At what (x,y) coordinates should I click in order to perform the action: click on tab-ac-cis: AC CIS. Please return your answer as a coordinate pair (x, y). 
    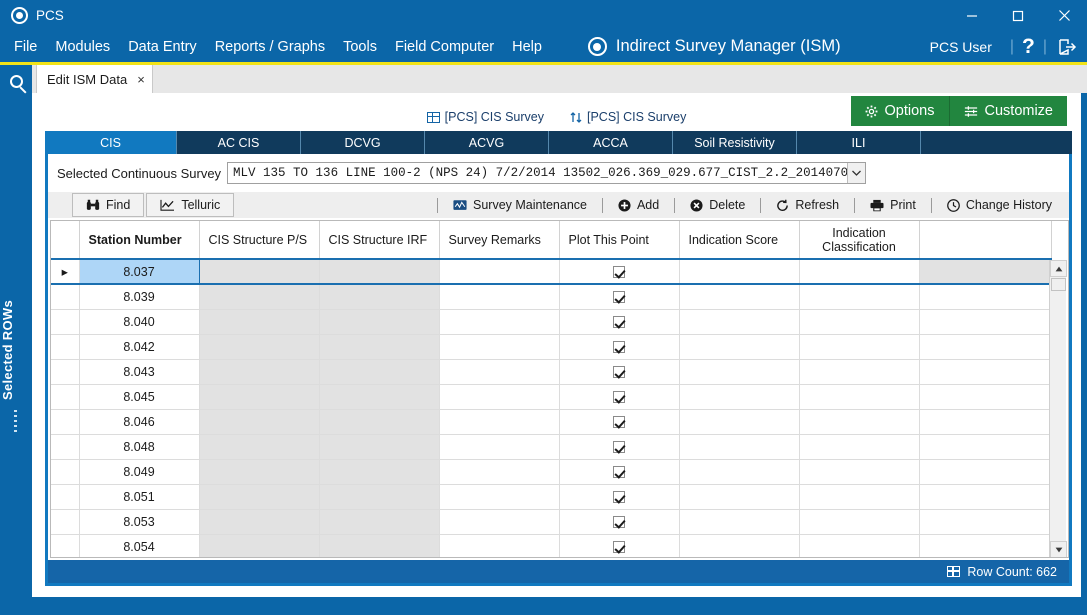
    Looking at the image, I should click on (239, 142).